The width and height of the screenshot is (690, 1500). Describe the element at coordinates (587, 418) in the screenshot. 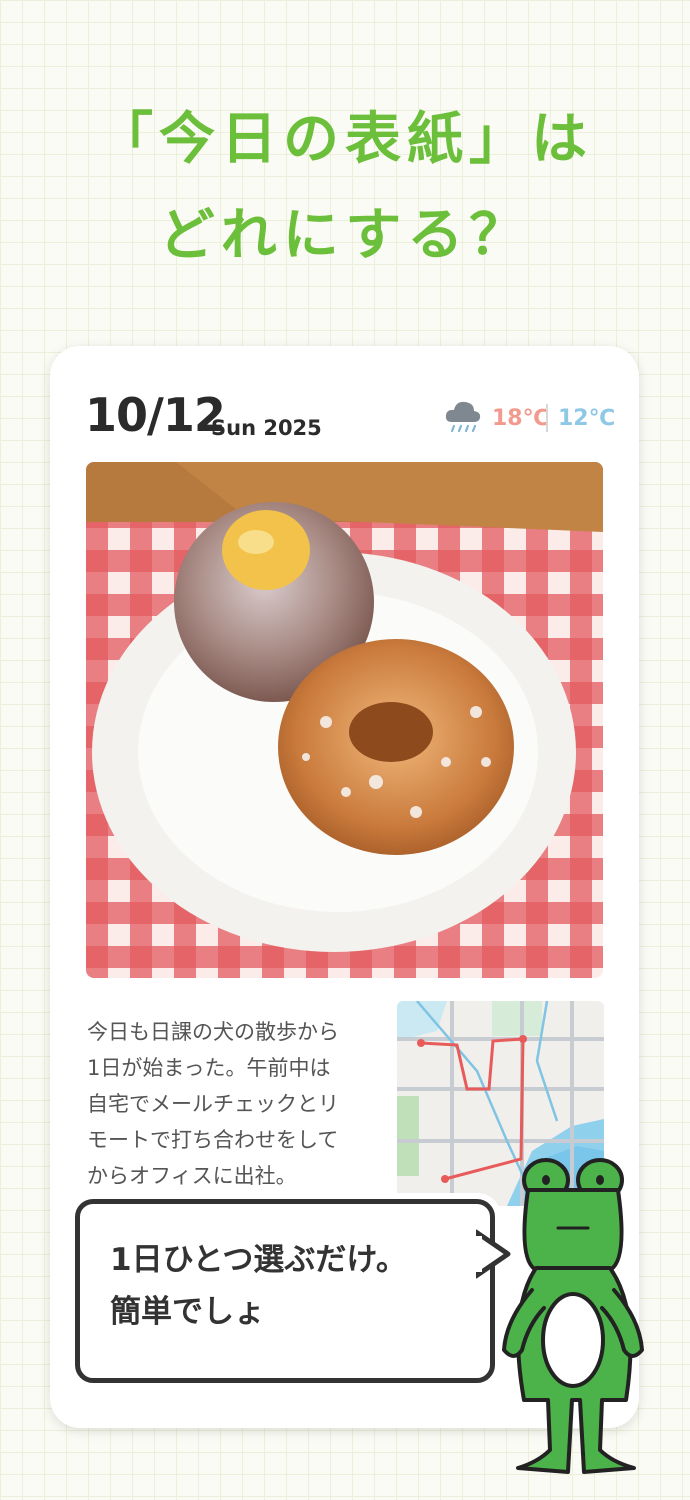

I see `temp-low: 12℃` at that location.